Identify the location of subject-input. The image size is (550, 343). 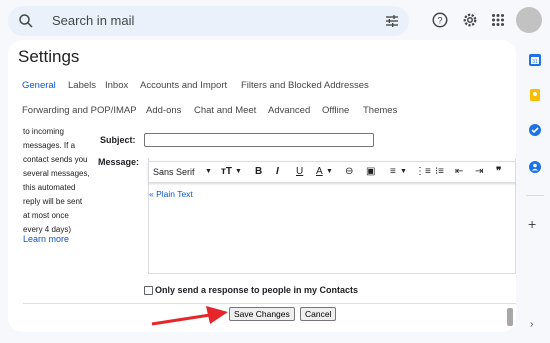
(259, 140).